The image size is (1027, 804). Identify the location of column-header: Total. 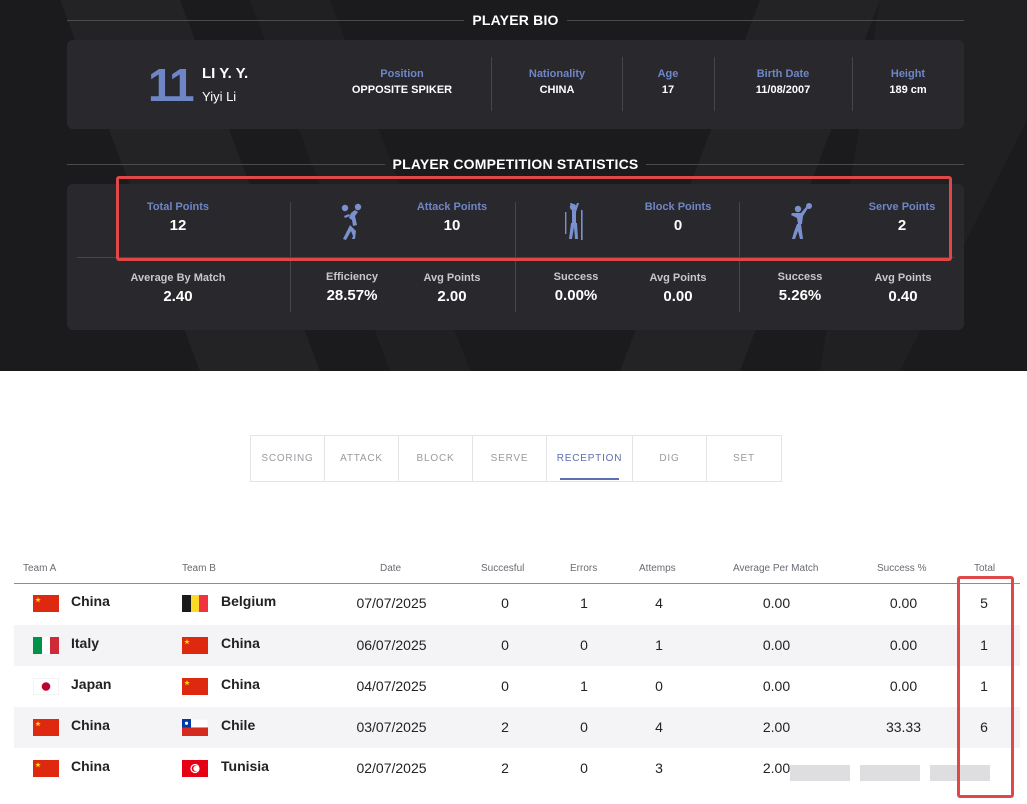
(984, 568).